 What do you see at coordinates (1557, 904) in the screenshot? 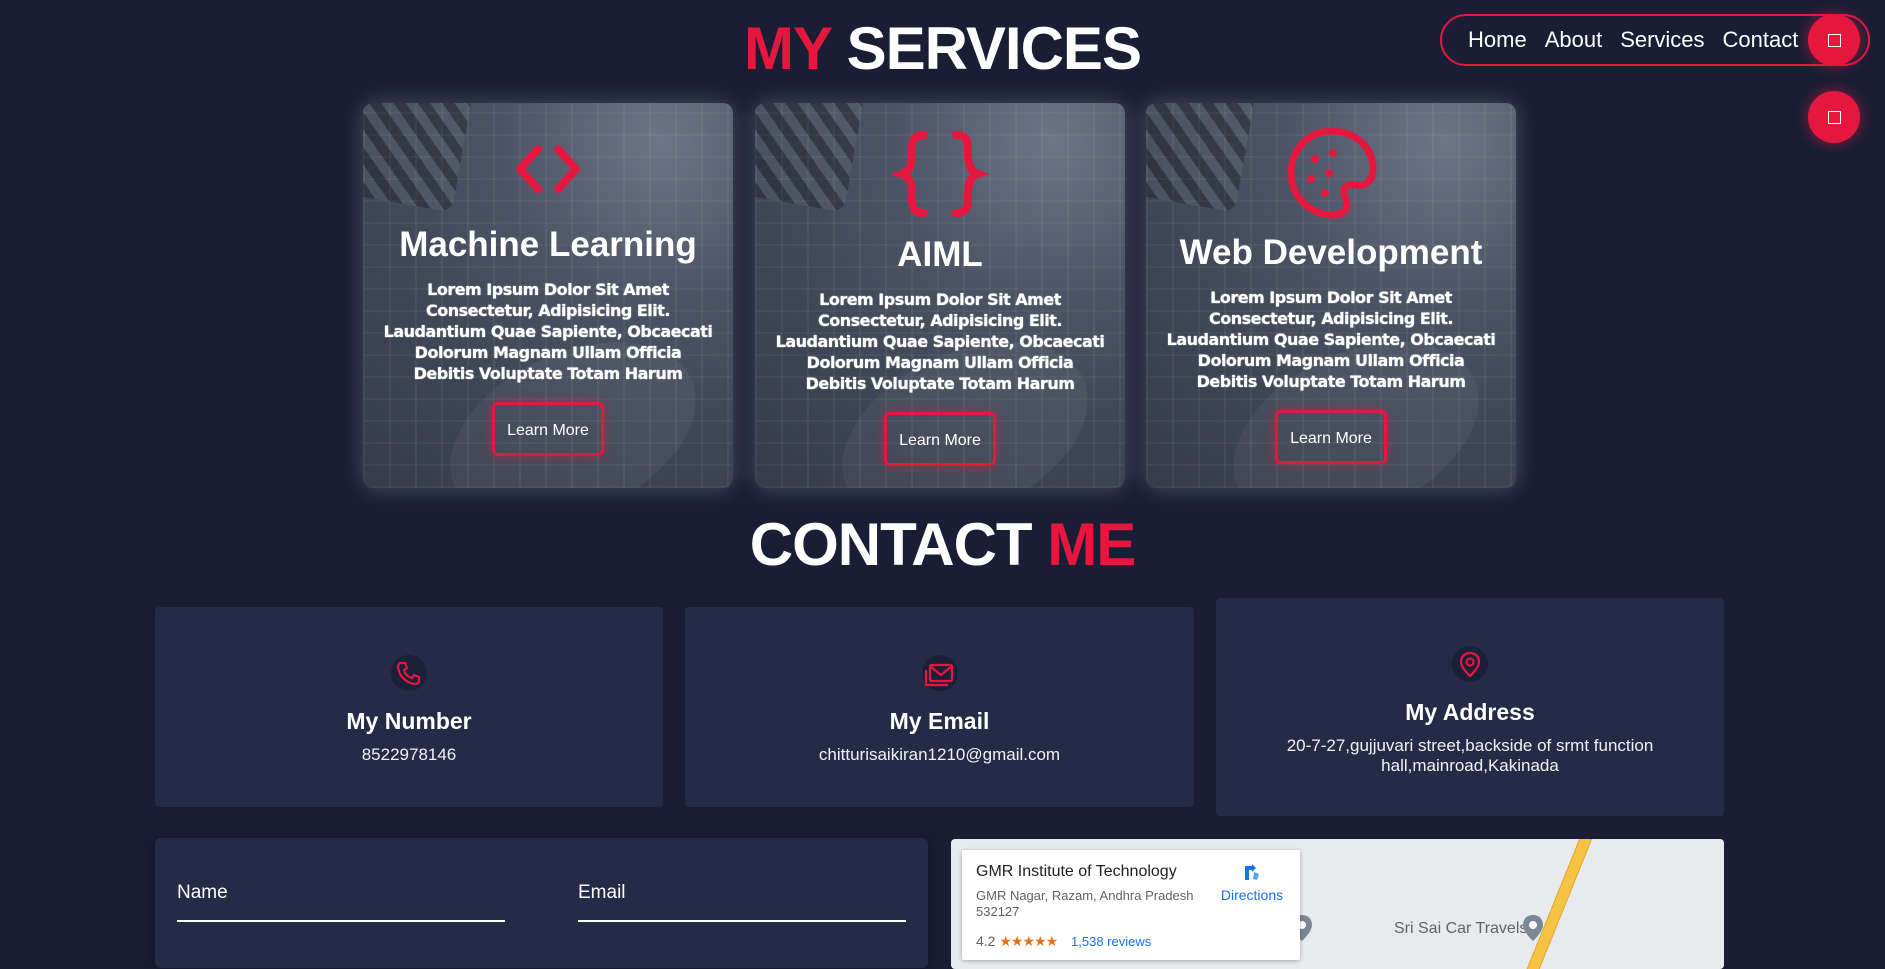
I see `map-road` at bounding box center [1557, 904].